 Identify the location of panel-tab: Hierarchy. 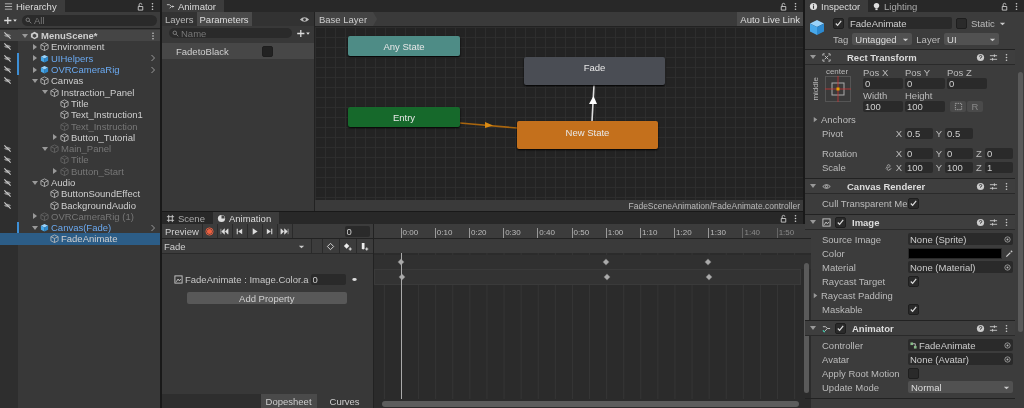
(32, 6).